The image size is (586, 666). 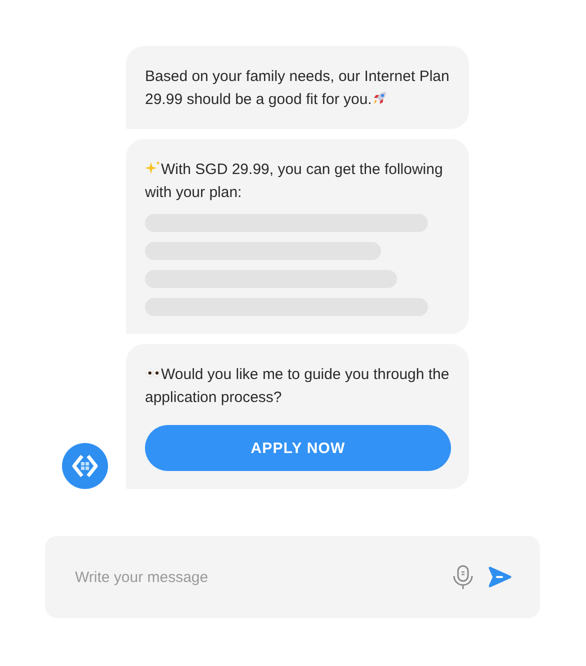 What do you see at coordinates (255, 577) in the screenshot?
I see `message-input: Write your message` at bounding box center [255, 577].